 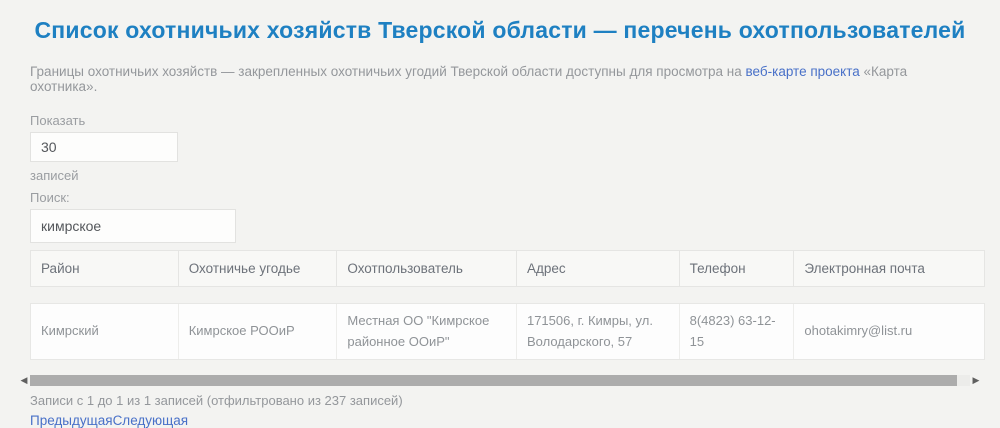 What do you see at coordinates (58, 120) in the screenshot?
I see `length-label-before: Показать` at bounding box center [58, 120].